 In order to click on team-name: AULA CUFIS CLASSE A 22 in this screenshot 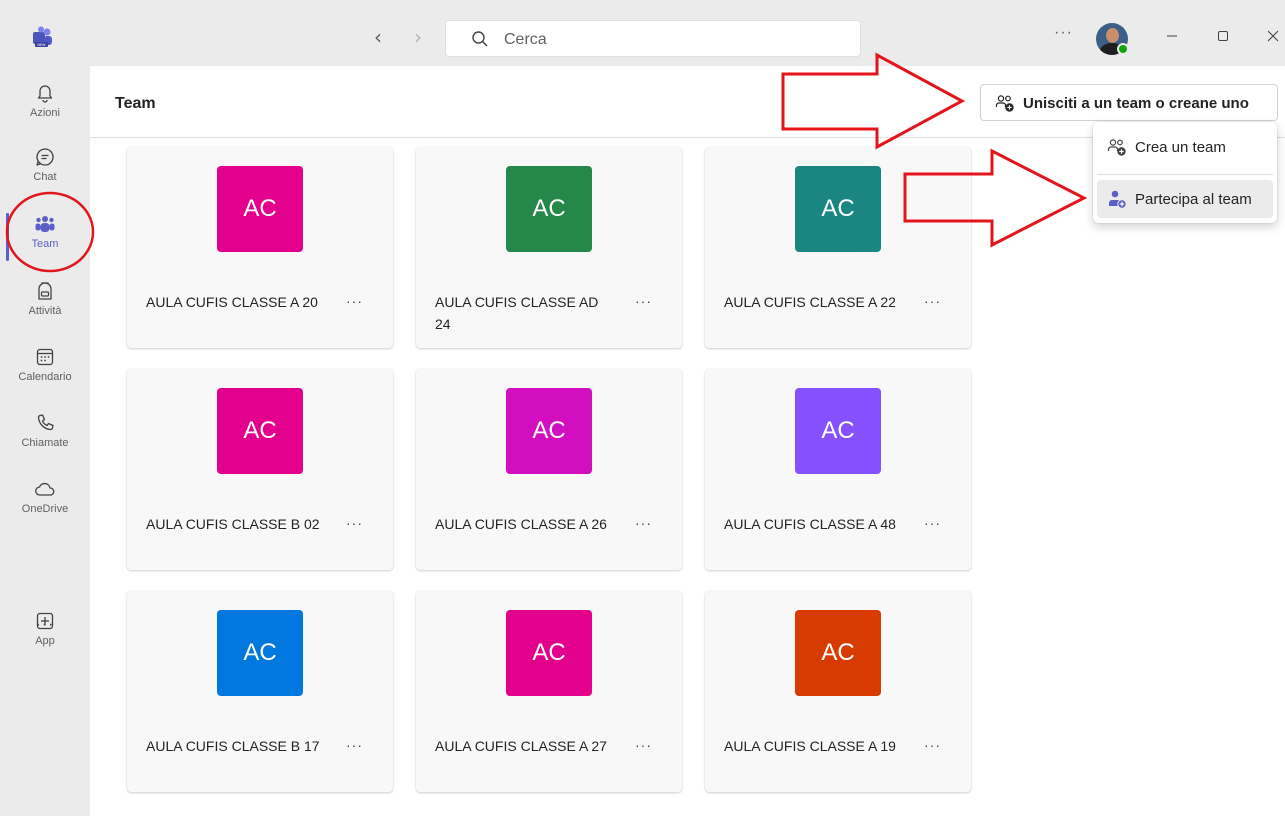, I will do `click(810, 302)`.